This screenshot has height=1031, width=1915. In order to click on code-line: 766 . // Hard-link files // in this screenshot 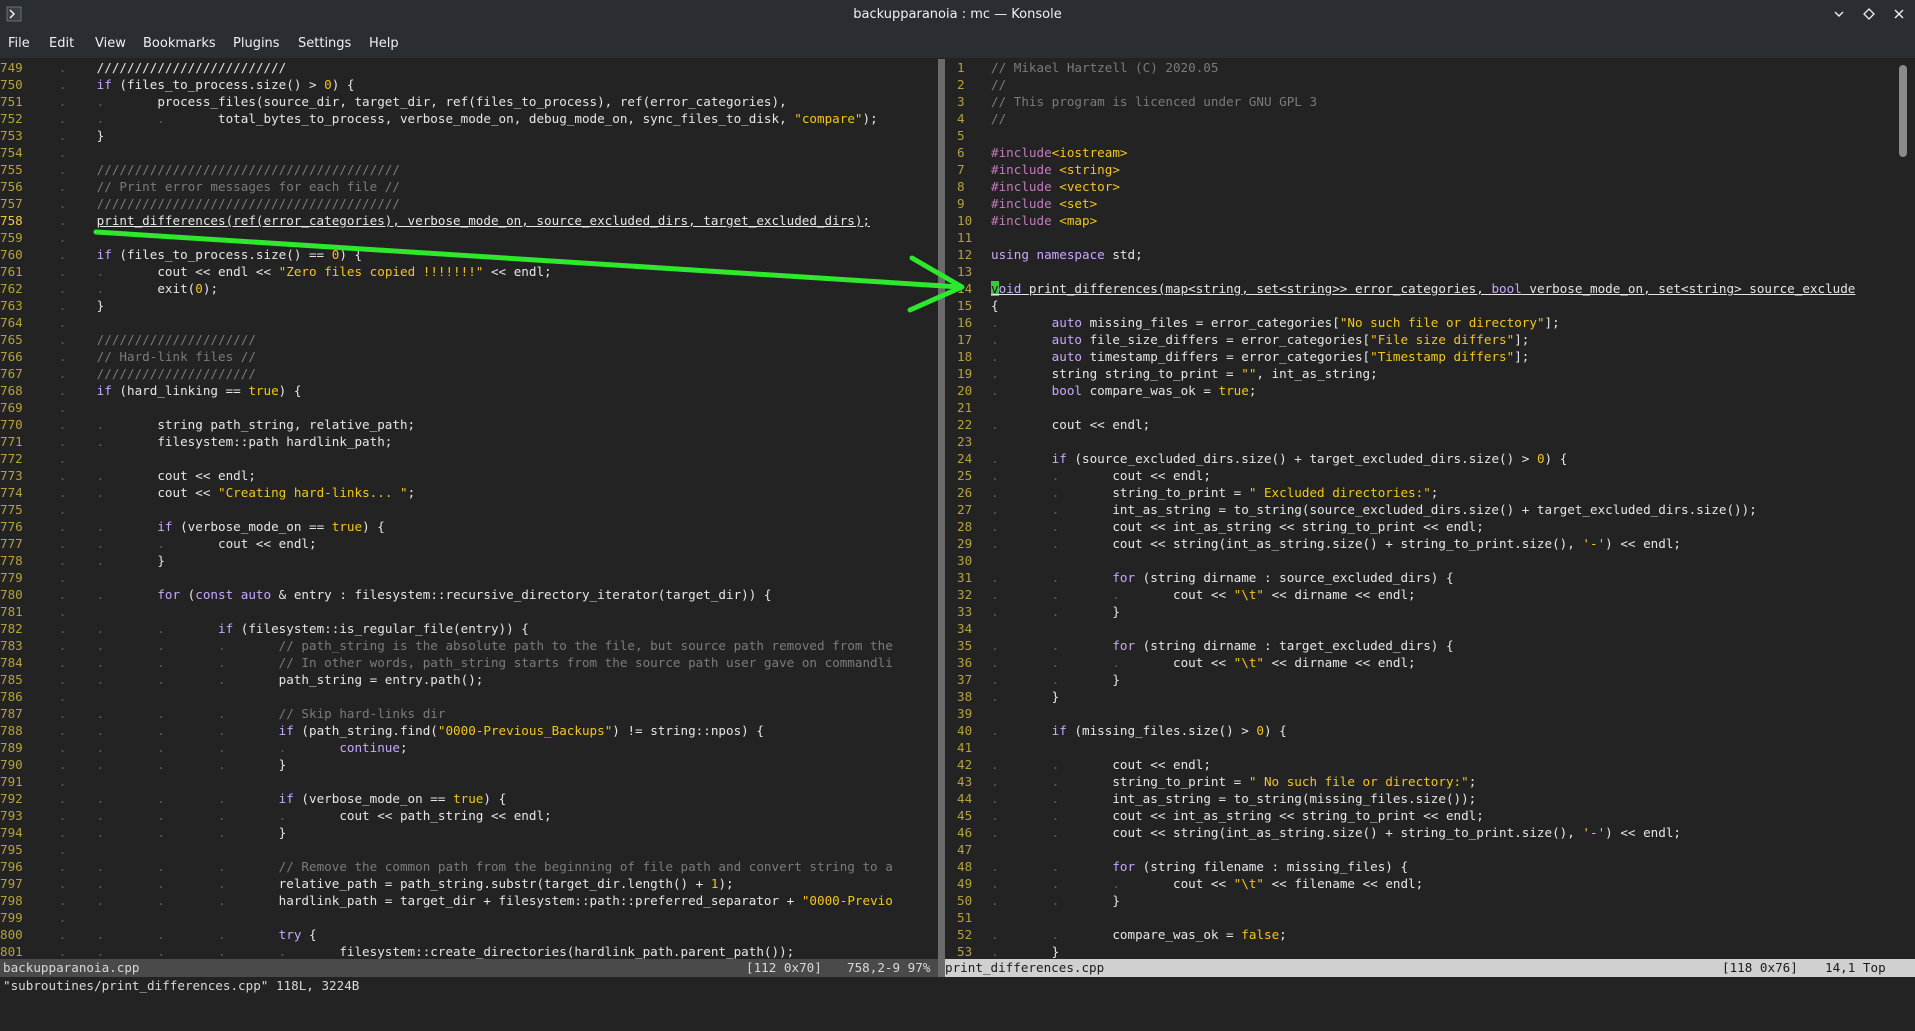, I will do `click(469, 356)`.